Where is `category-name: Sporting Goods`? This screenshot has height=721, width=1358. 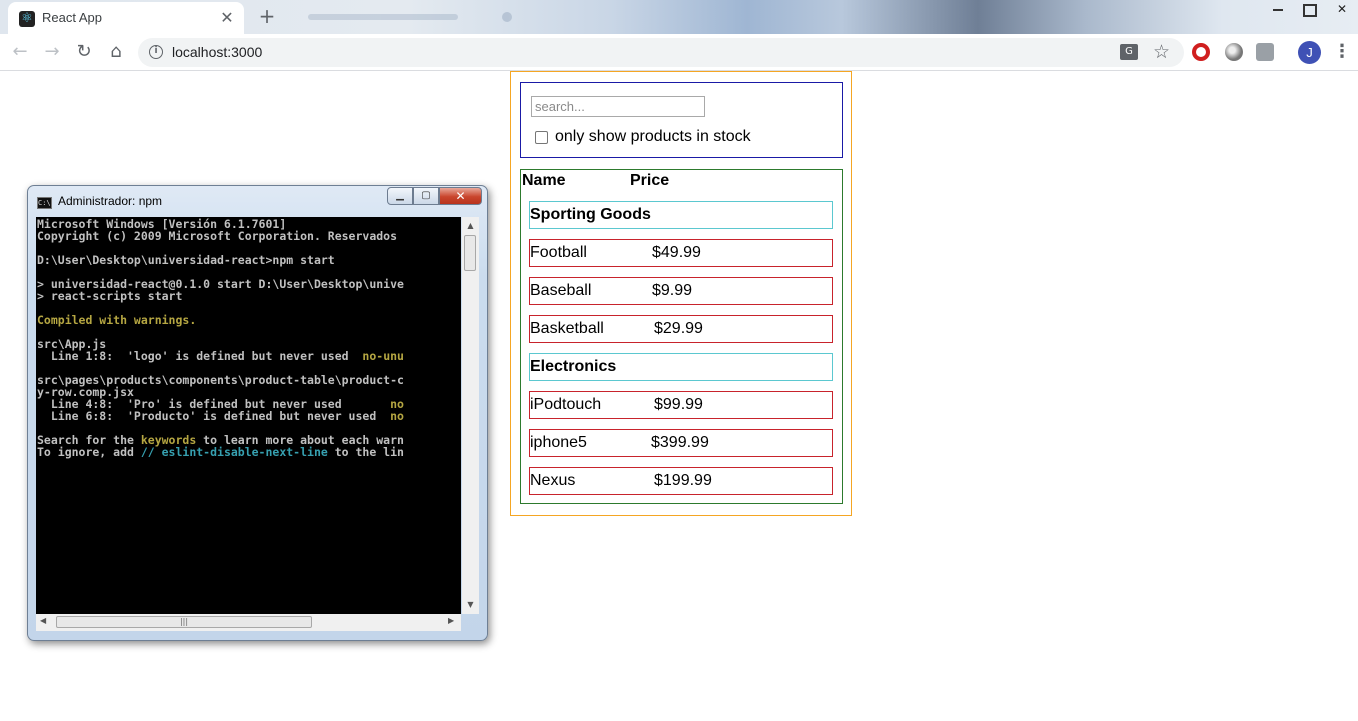 category-name: Sporting Goods is located at coordinates (590, 214).